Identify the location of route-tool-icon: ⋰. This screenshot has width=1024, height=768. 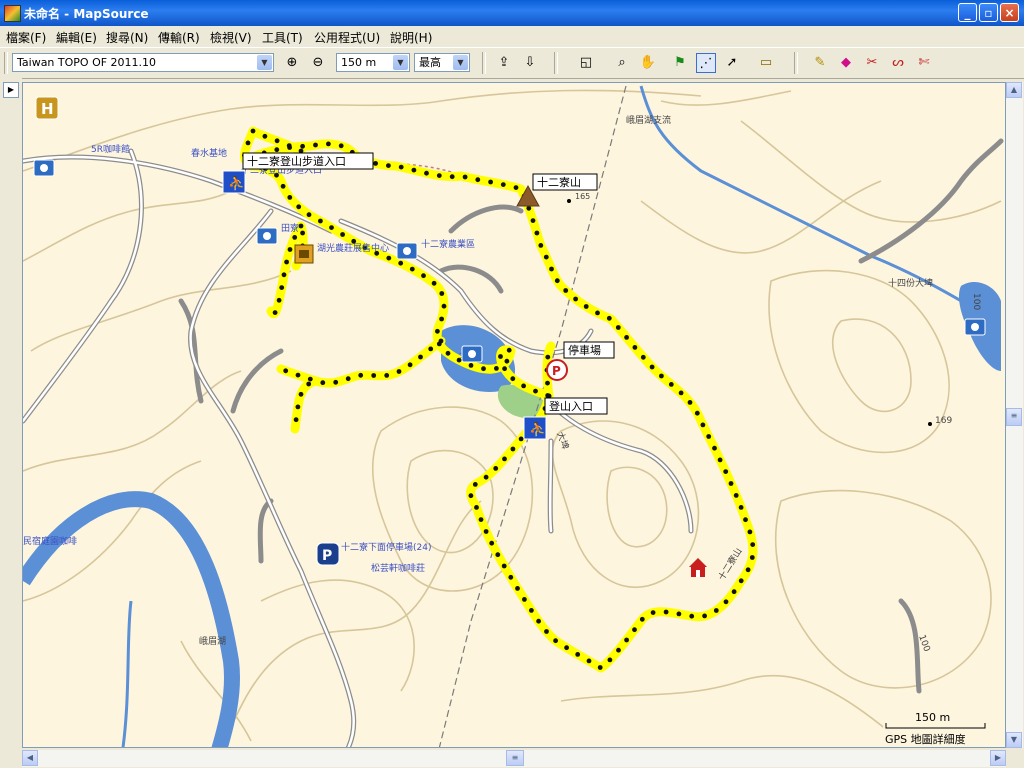
(706, 63).